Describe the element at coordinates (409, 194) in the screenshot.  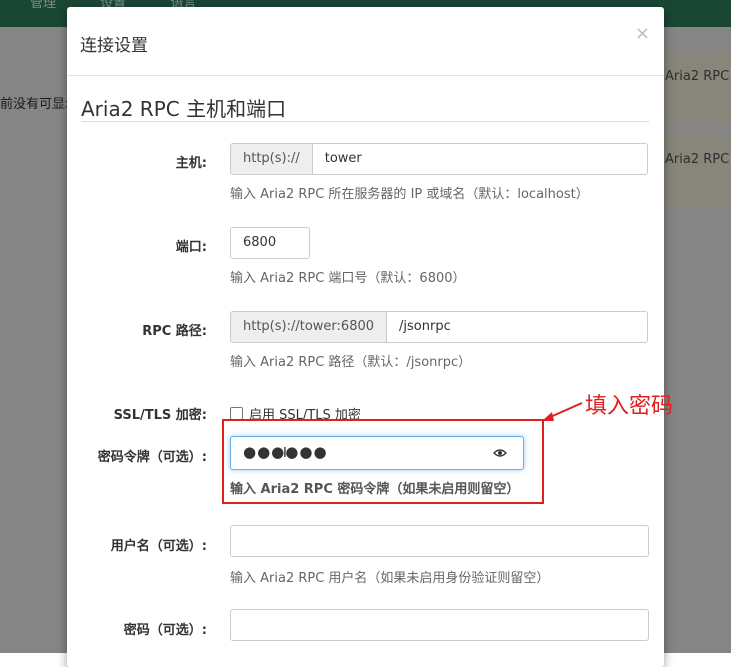
I see `host-help: 输入 Aria2 RPC 所在服务器的 IP 或域名（默认：localhost）` at that location.